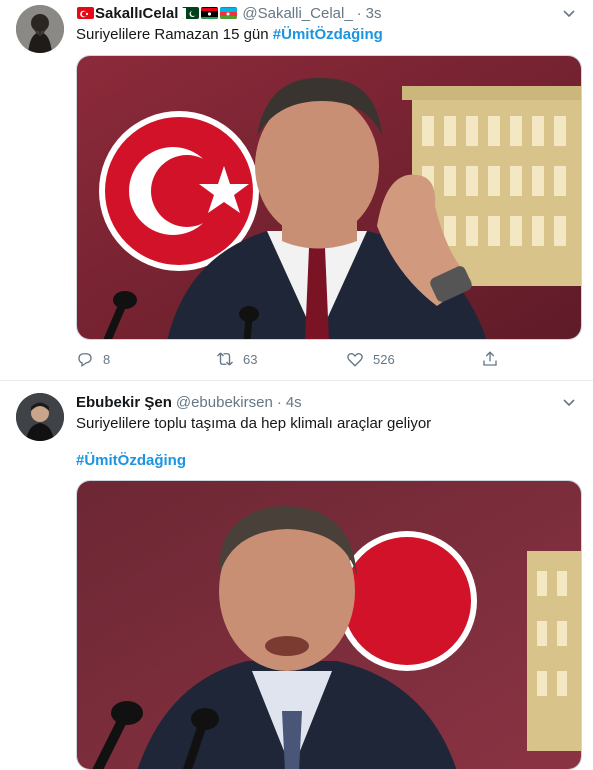 The height and width of the screenshot is (770, 593). What do you see at coordinates (229, 13) in the screenshot?
I see `azerbaijan-flag-icon` at bounding box center [229, 13].